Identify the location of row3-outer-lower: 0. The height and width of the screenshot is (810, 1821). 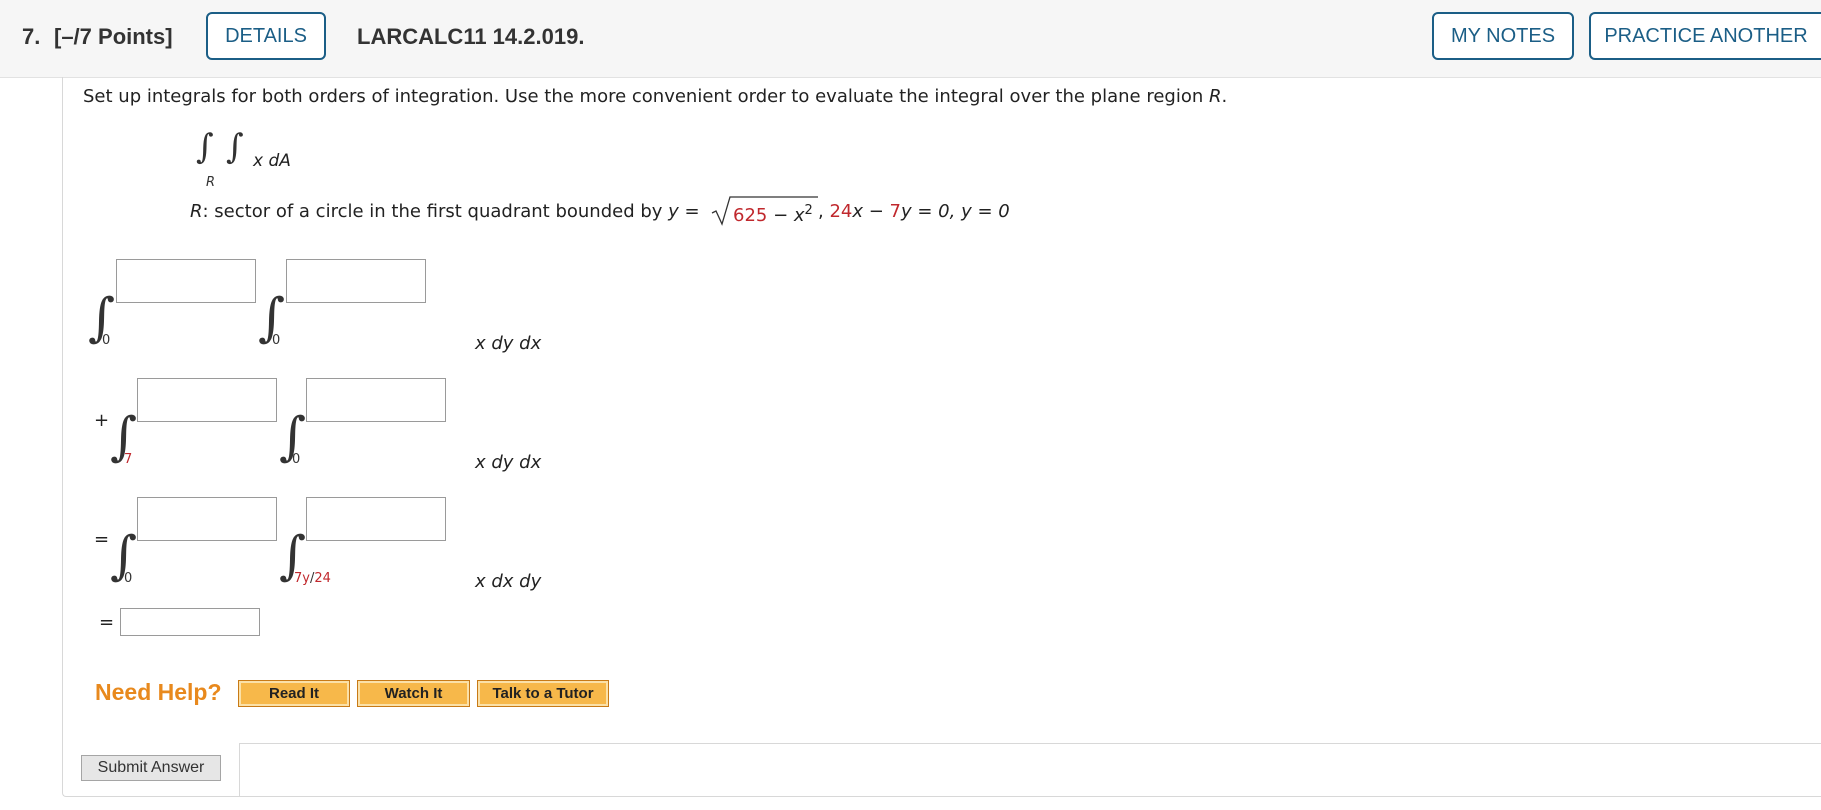
(128, 578).